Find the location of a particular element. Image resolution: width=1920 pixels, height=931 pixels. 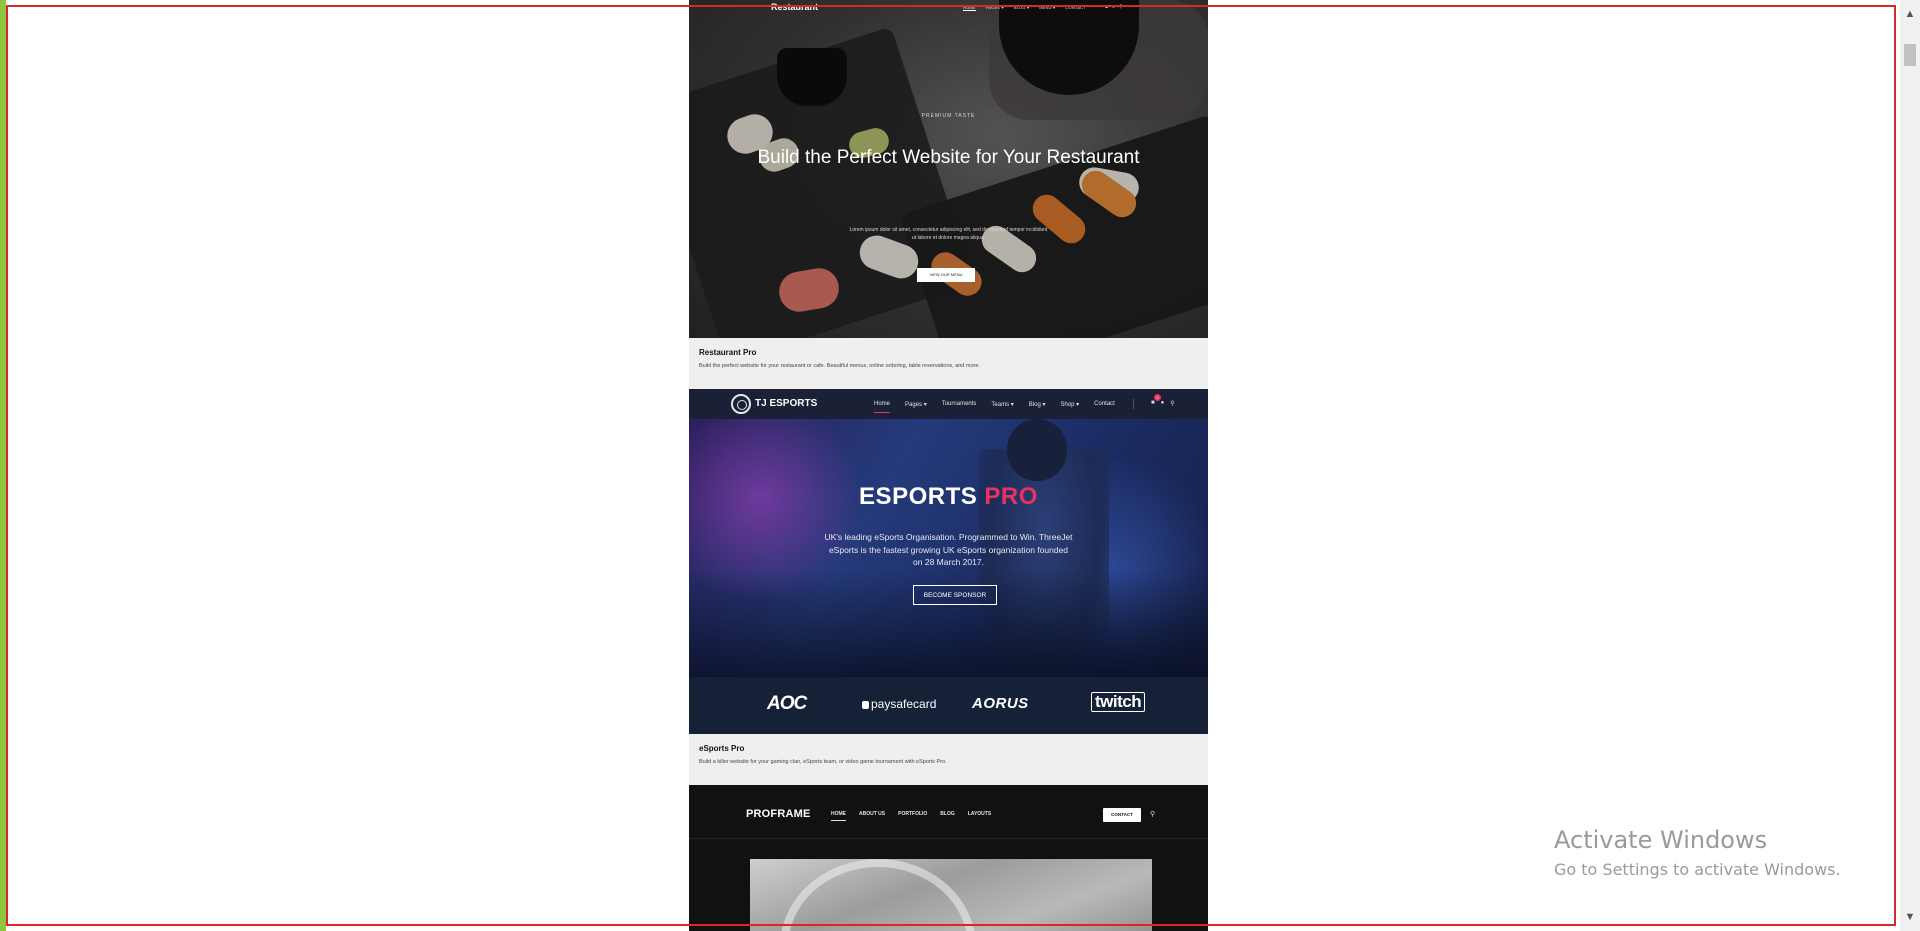

proframe-nav-portfolio: PORTFOLIO is located at coordinates (912, 814).